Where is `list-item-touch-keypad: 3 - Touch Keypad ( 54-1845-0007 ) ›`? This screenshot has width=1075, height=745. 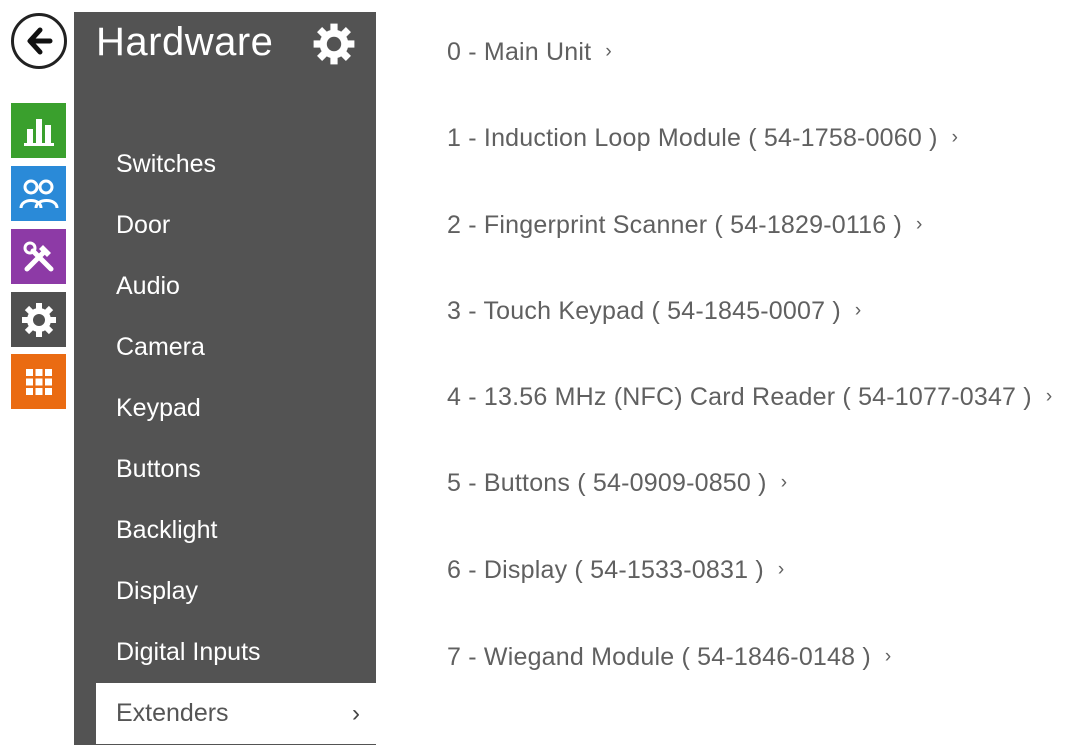 list-item-touch-keypad: 3 - Touch Keypad ( 54-1845-0007 ) › is located at coordinates (654, 311).